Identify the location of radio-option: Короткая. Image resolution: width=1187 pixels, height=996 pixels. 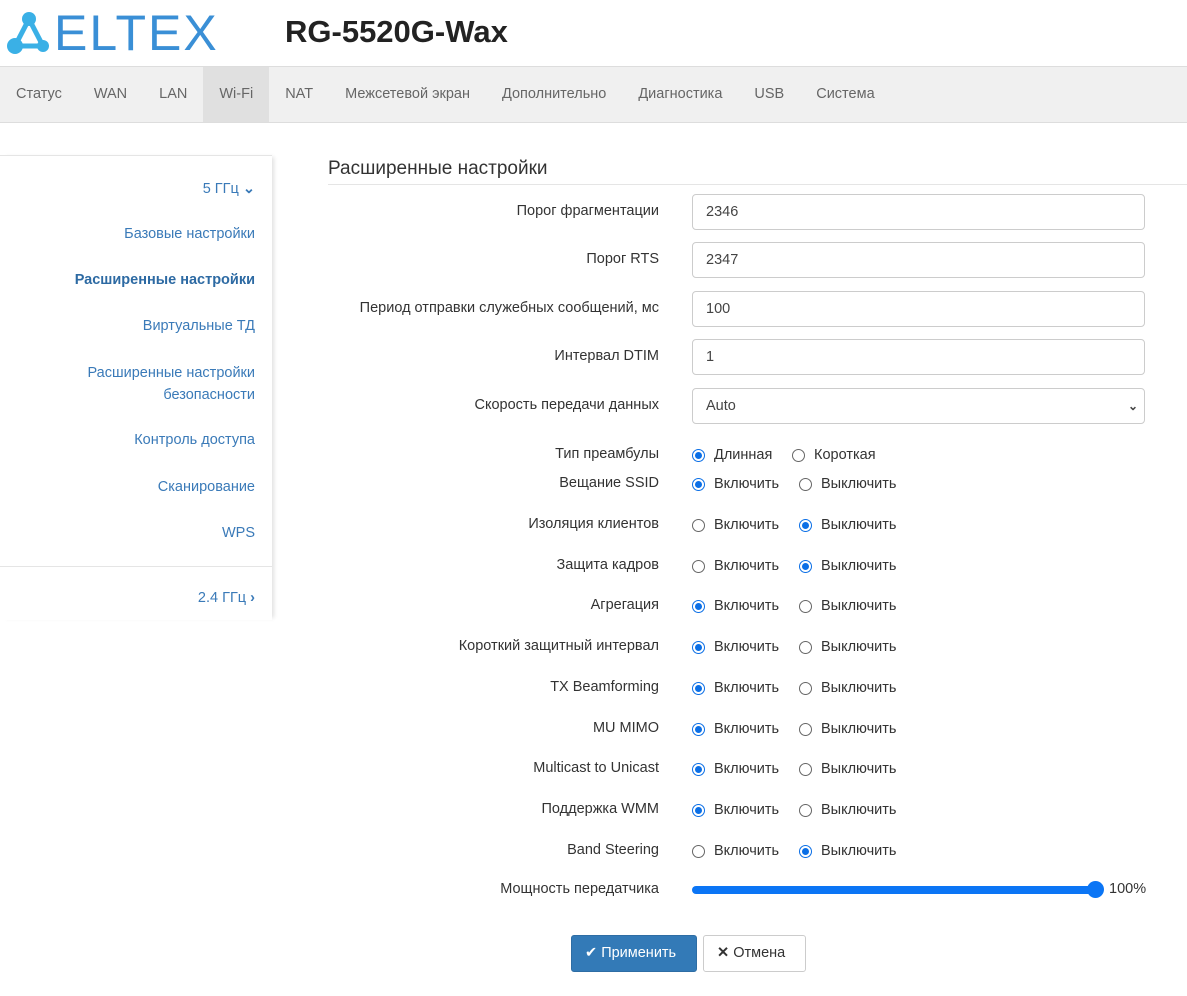
(834, 455).